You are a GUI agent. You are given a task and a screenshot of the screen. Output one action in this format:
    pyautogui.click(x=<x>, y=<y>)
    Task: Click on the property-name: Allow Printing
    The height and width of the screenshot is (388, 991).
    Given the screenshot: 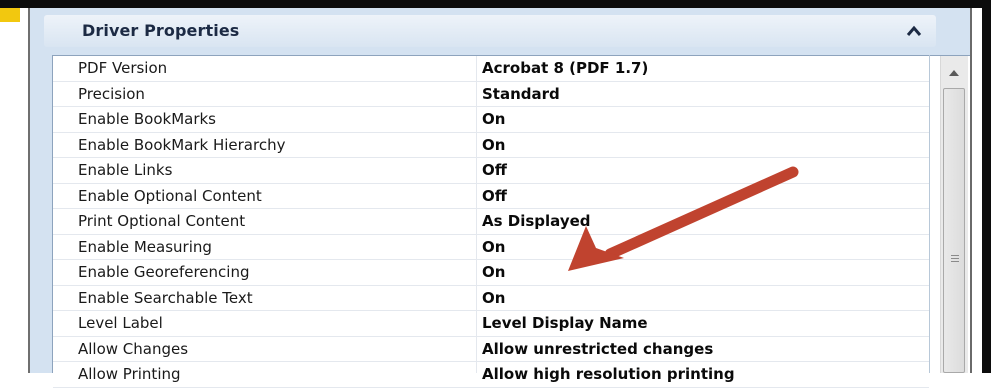 What is the action you would take?
    pyautogui.click(x=129, y=374)
    